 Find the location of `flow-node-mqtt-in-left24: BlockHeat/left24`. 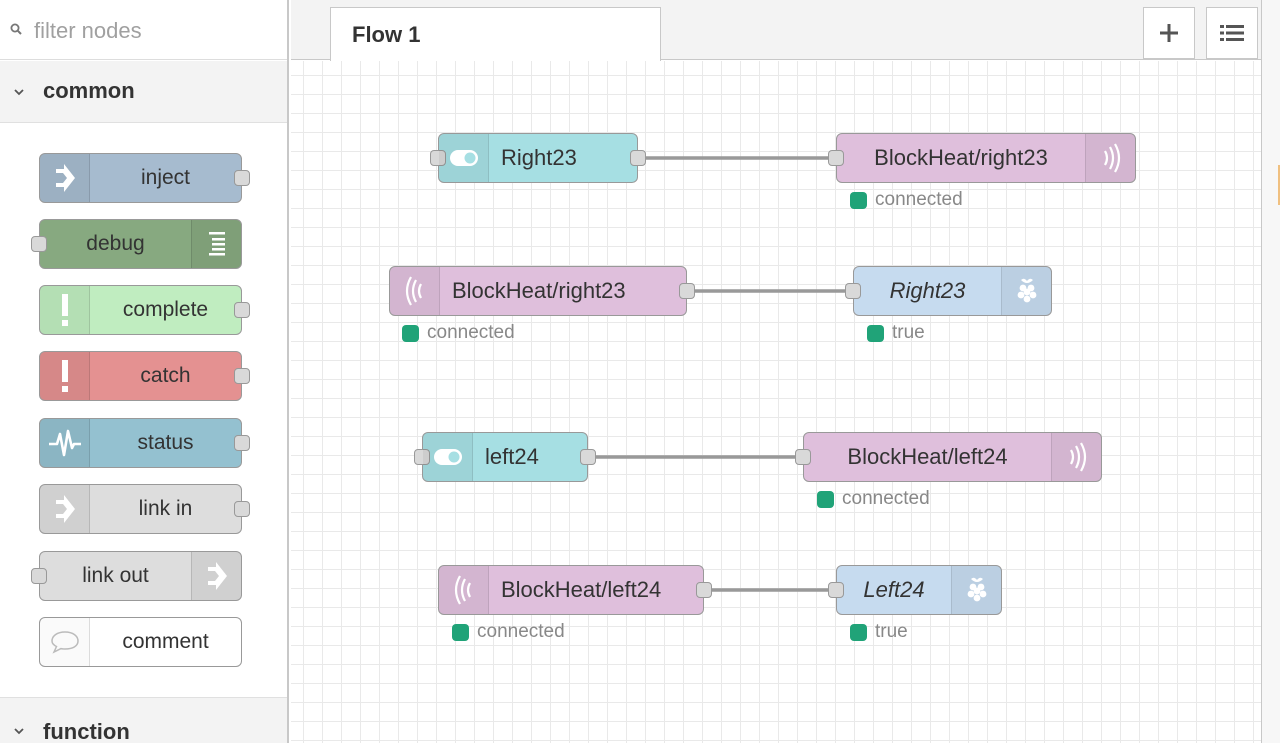

flow-node-mqtt-in-left24: BlockHeat/left24 is located at coordinates (575, 590).